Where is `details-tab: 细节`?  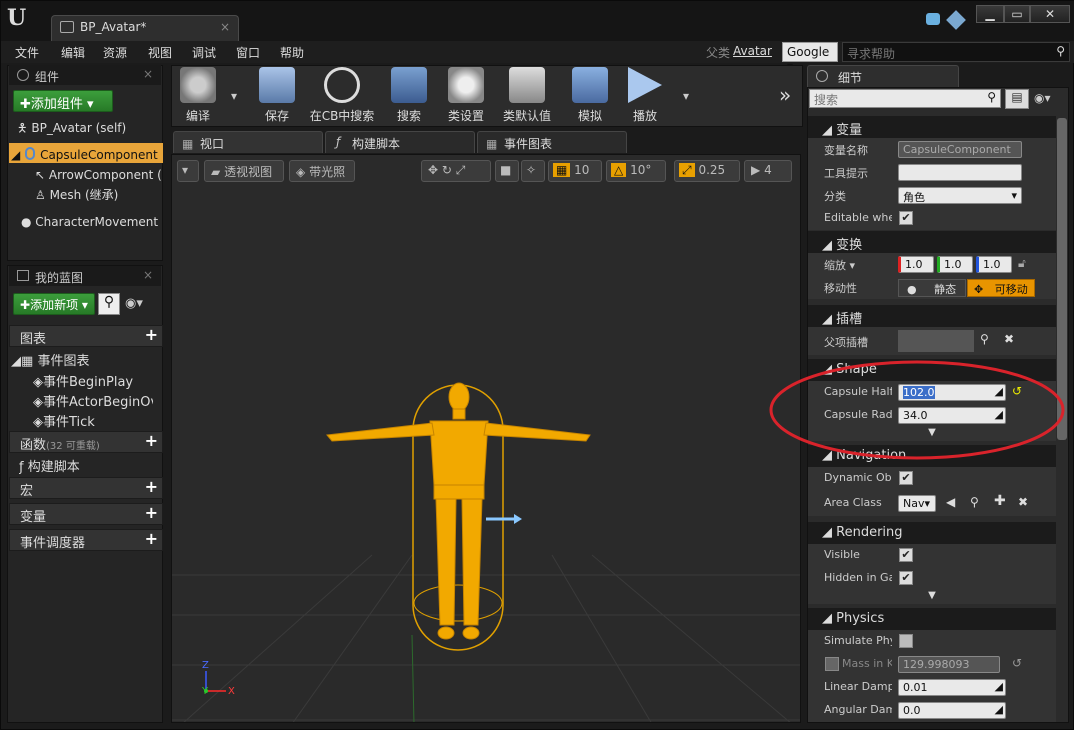
details-tab: 细节 is located at coordinates (883, 76).